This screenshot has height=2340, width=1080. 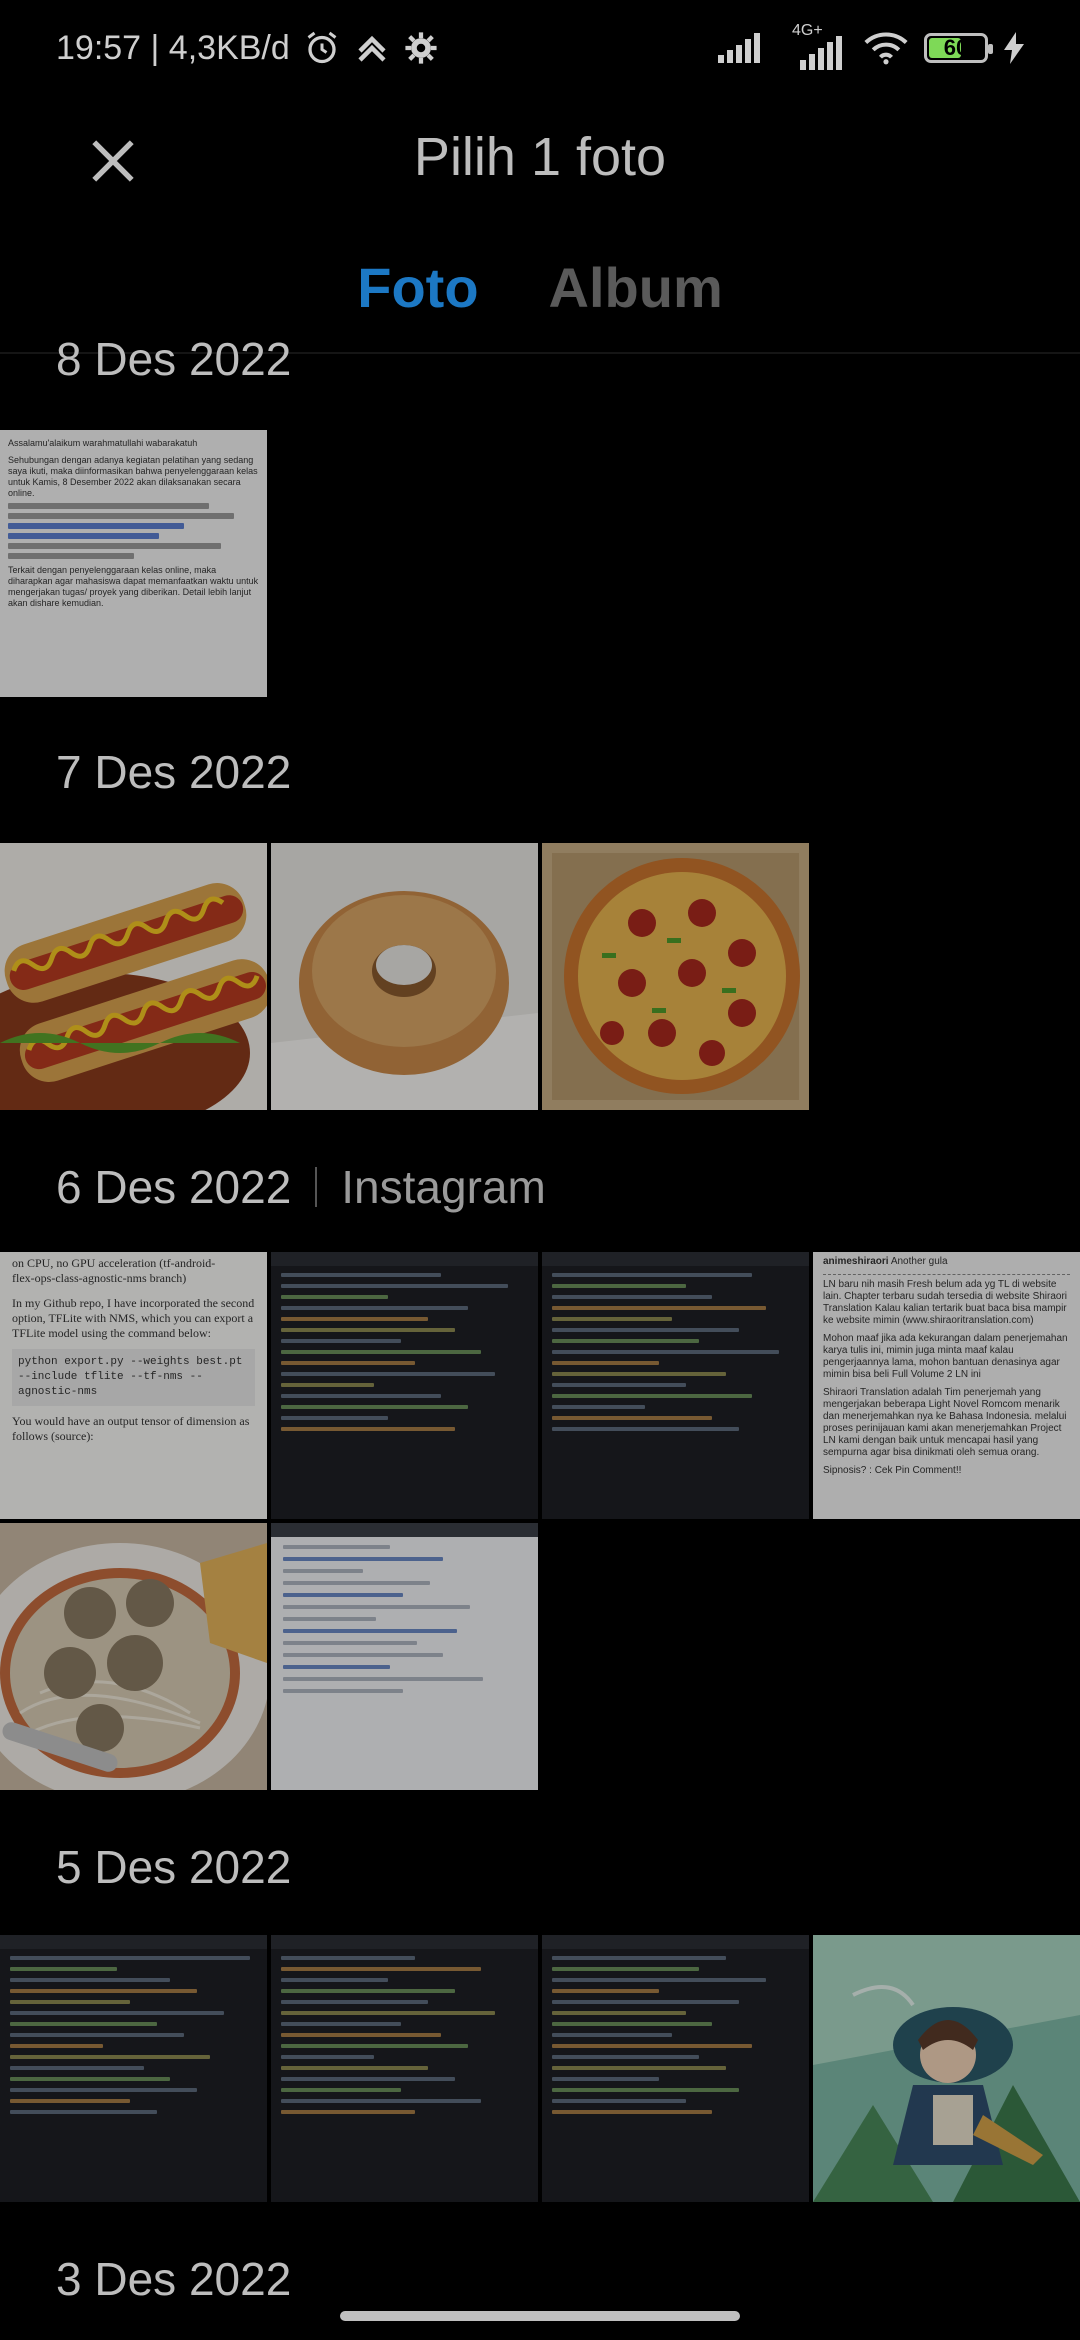 What do you see at coordinates (540, 295) in the screenshot?
I see `tab-bar: Foto Album` at bounding box center [540, 295].